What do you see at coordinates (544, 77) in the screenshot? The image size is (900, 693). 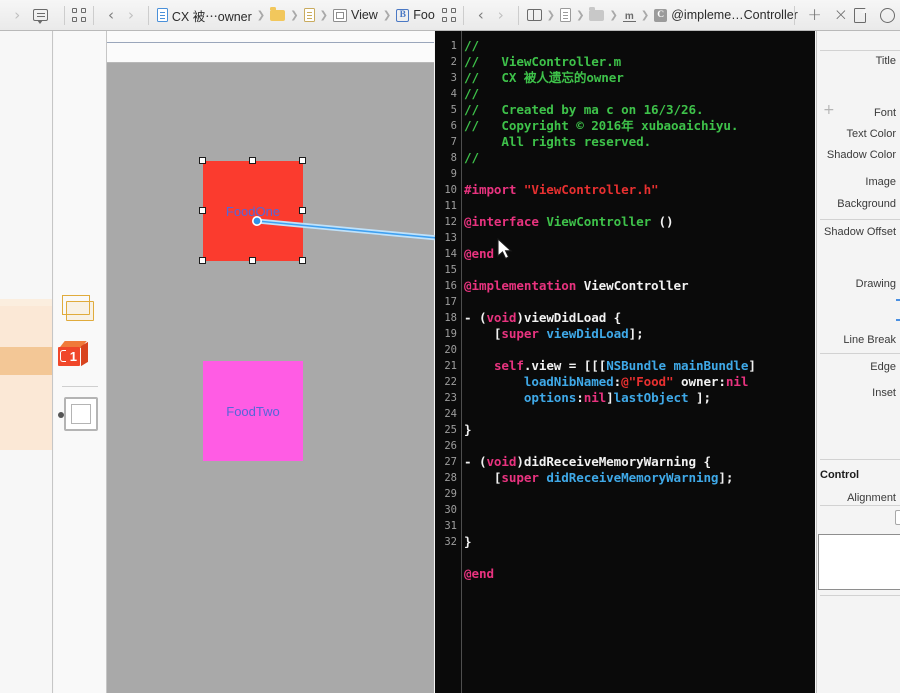 I see `code-line: // CX 被人遗忘的owner` at bounding box center [544, 77].